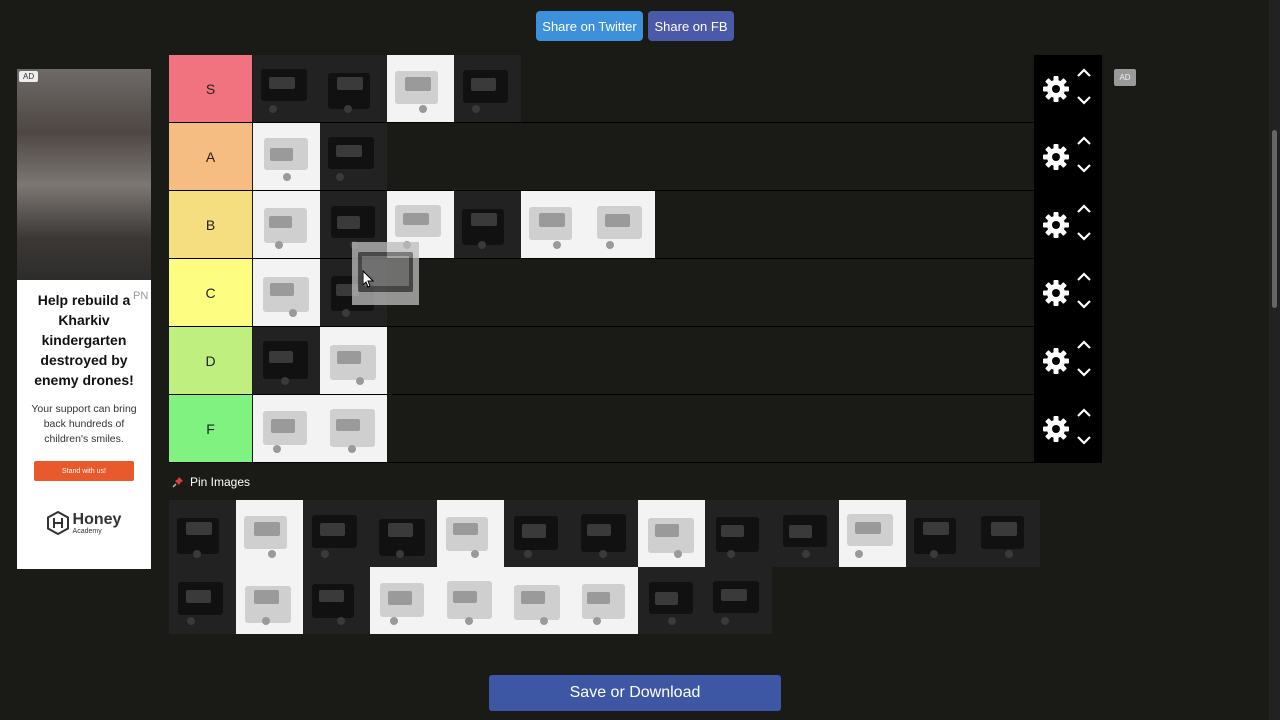  What do you see at coordinates (368, 279) in the screenshot?
I see `mouse-cursor-icon` at bounding box center [368, 279].